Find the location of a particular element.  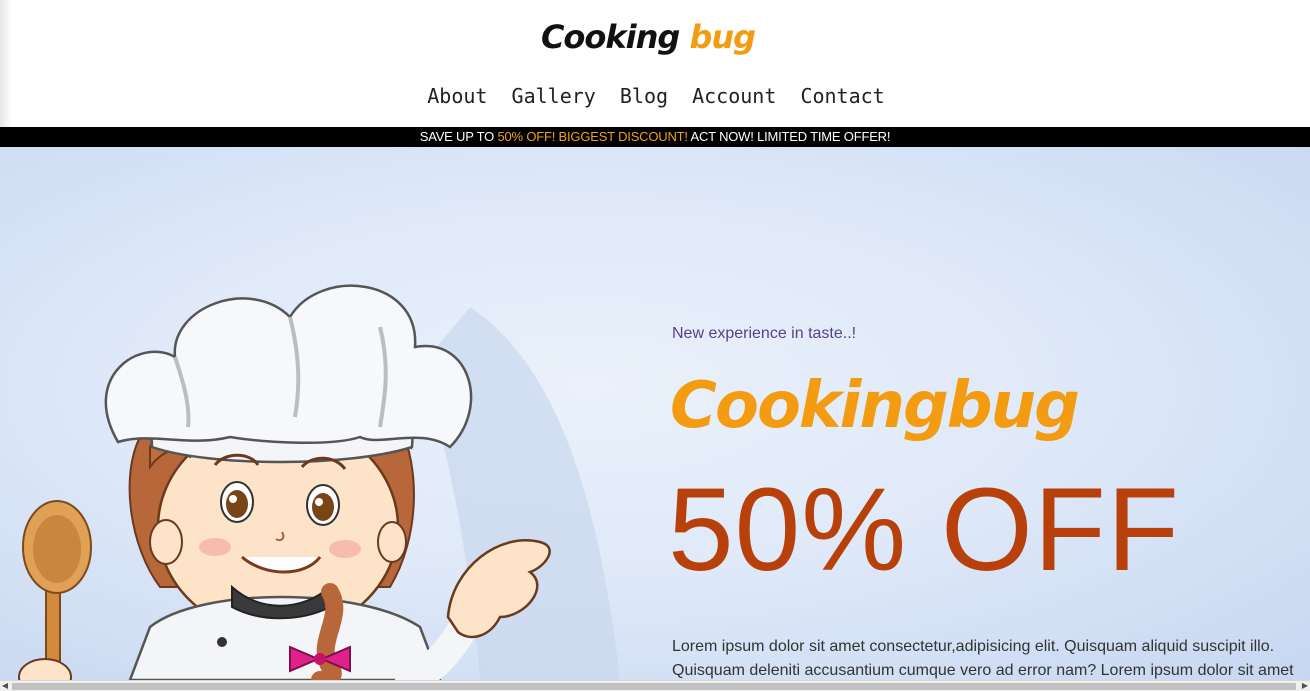

scroll-right-icon: ▶ is located at coordinates (1305, 686).